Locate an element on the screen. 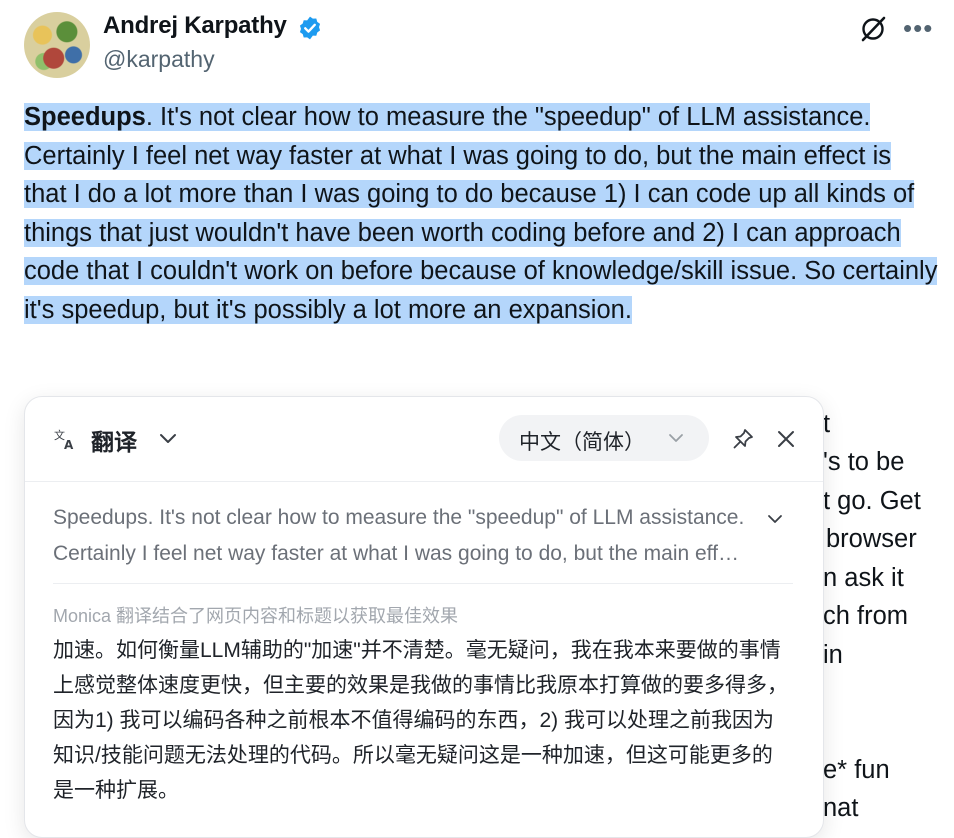  background-text-fragment: 's to be is located at coordinates (864, 462).